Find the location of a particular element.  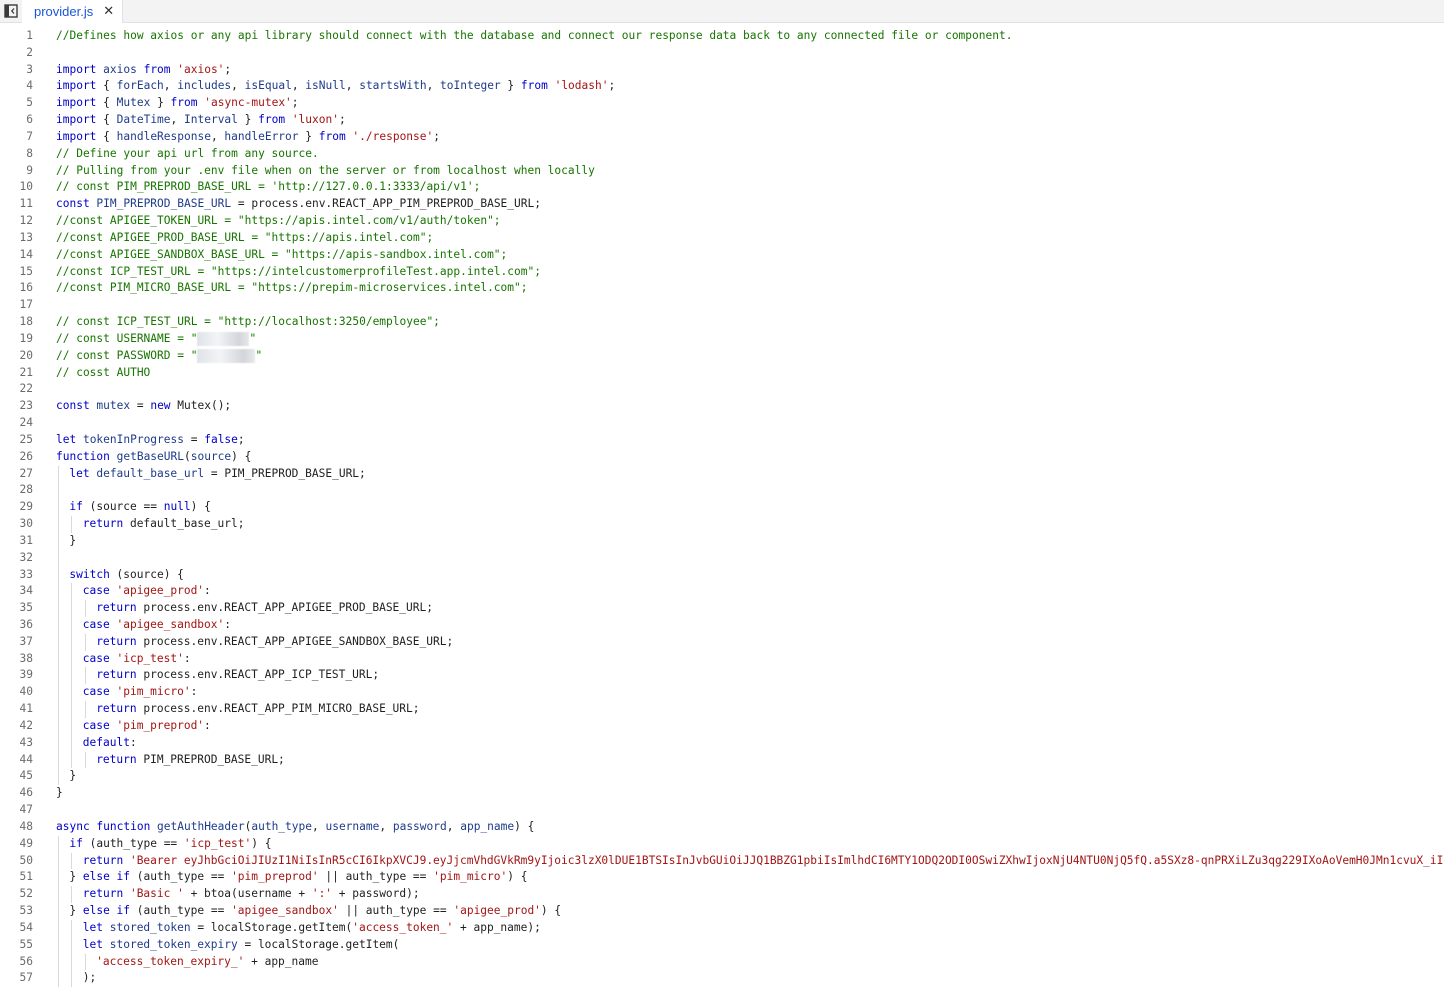

code-token: " is located at coordinates (253, 338).